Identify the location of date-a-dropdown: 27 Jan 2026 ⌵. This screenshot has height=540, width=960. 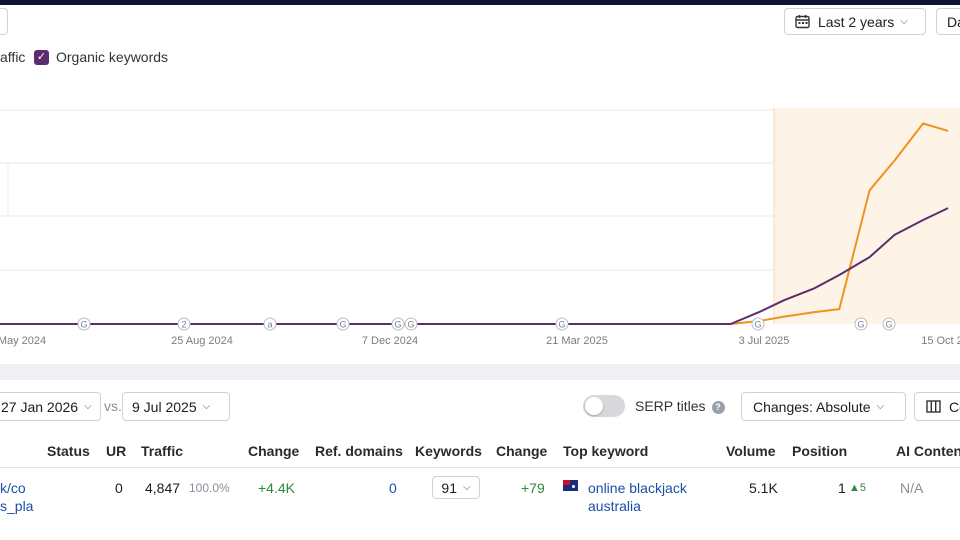
(50, 406).